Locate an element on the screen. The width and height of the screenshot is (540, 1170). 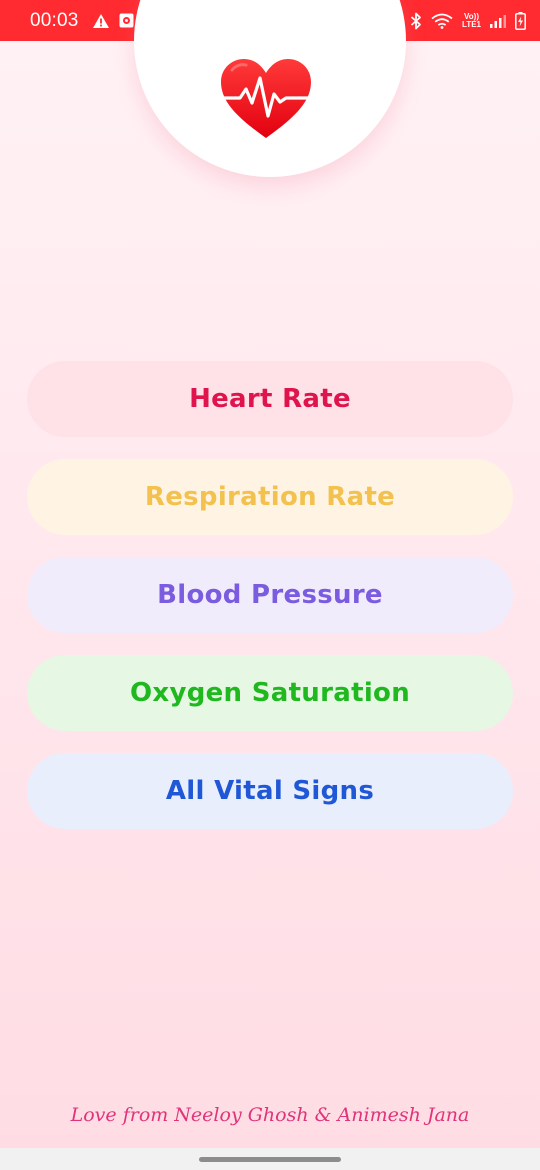
volte-lte-icon: Vo)) LTE1 is located at coordinates (471, 20).